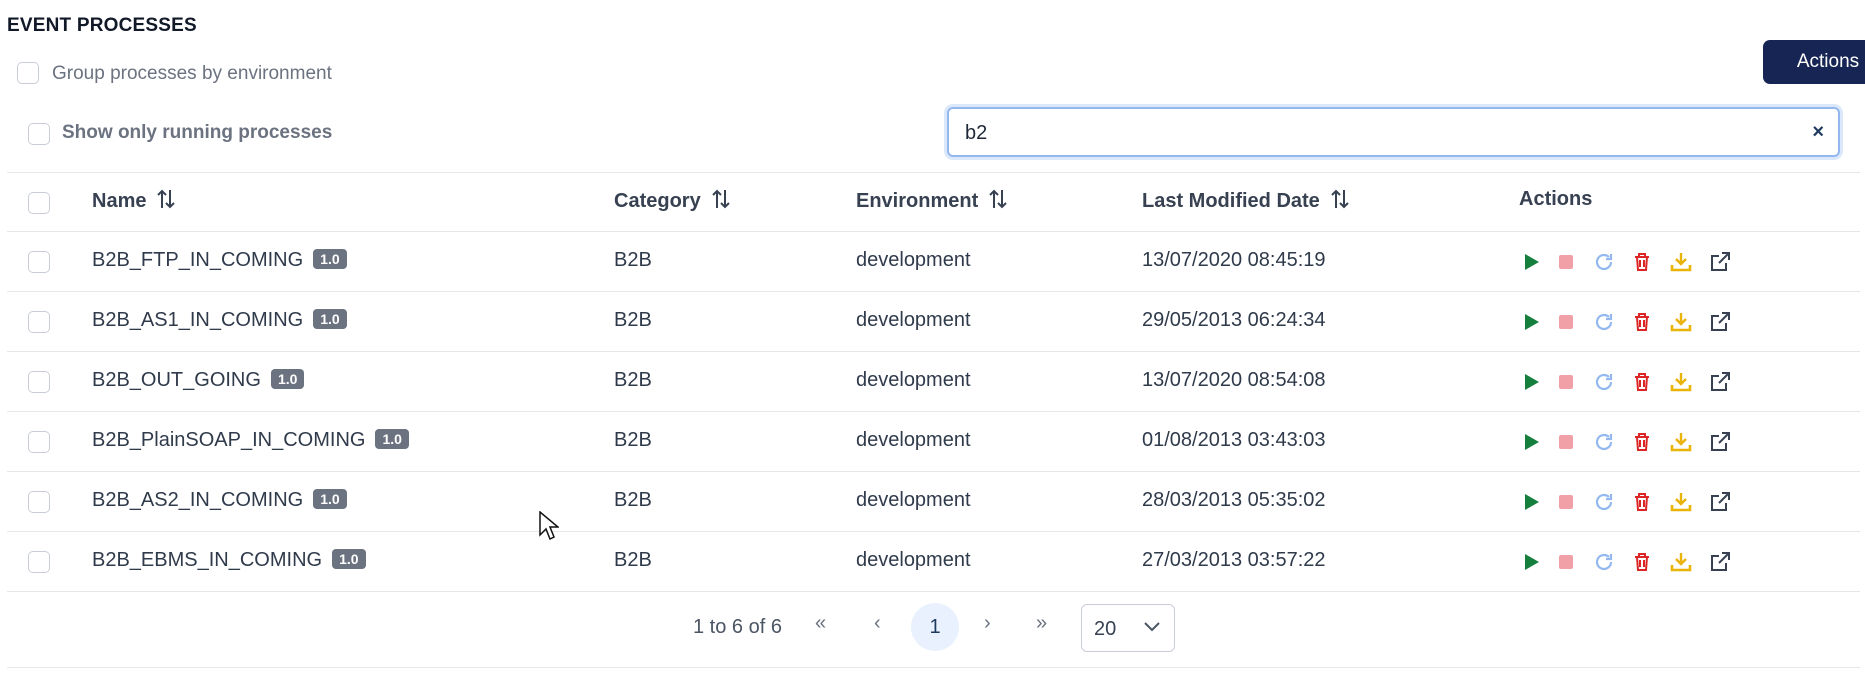 The image size is (1865, 675). What do you see at coordinates (197, 500) in the screenshot?
I see `process-name: B2B_AS2_IN_COMING` at bounding box center [197, 500].